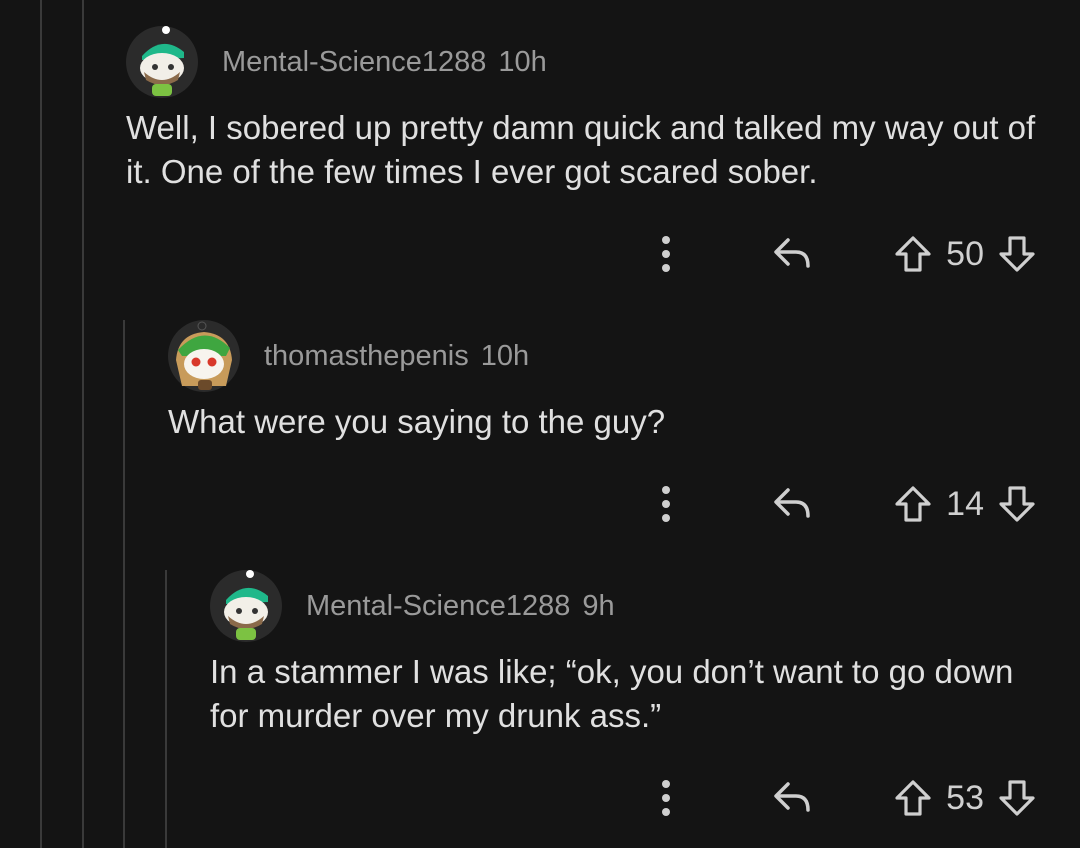  Describe the element at coordinates (598, 605) in the screenshot. I see `comment-timestamp: 9h` at that location.